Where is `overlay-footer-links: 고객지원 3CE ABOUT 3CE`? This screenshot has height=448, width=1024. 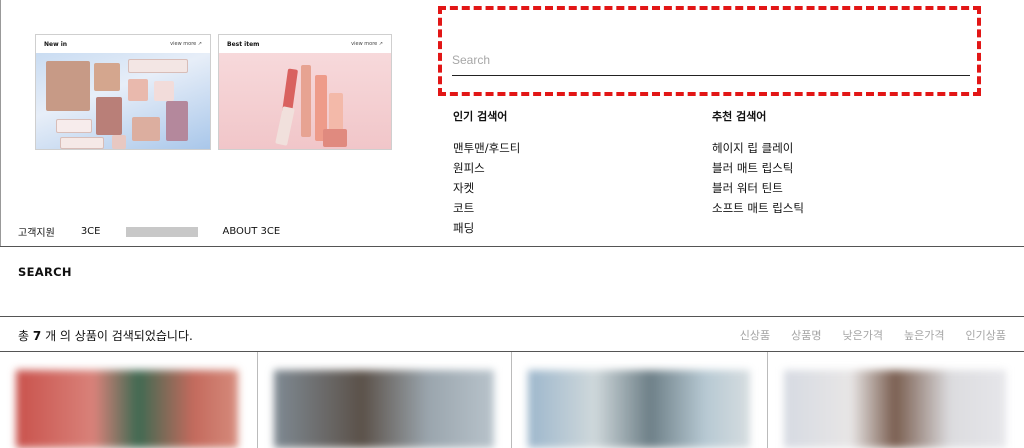 overlay-footer-links: 고객지원 3CE ABOUT 3CE is located at coordinates (162, 231).